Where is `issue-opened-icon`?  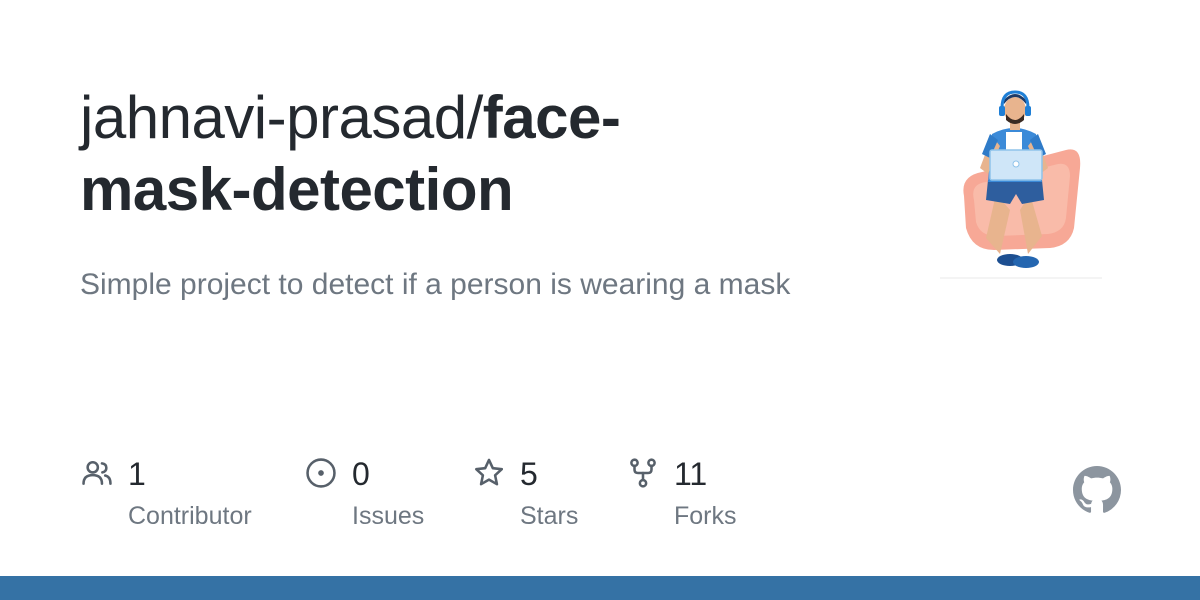
issue-opened-icon is located at coordinates (321, 473).